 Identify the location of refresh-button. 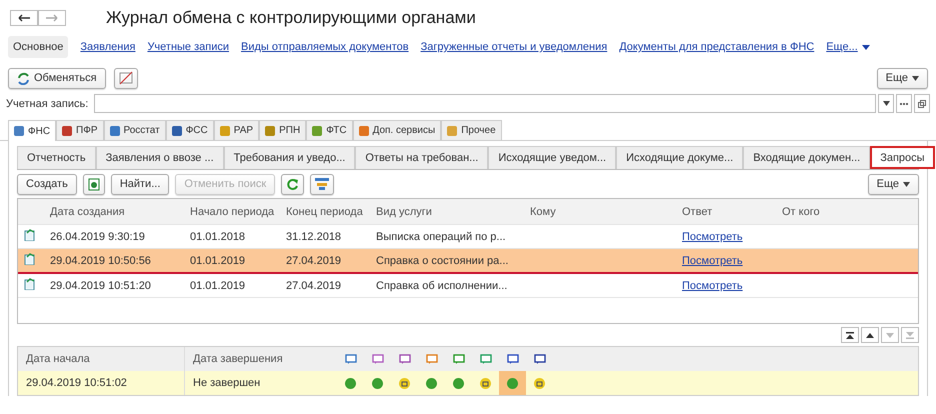
(292, 184).